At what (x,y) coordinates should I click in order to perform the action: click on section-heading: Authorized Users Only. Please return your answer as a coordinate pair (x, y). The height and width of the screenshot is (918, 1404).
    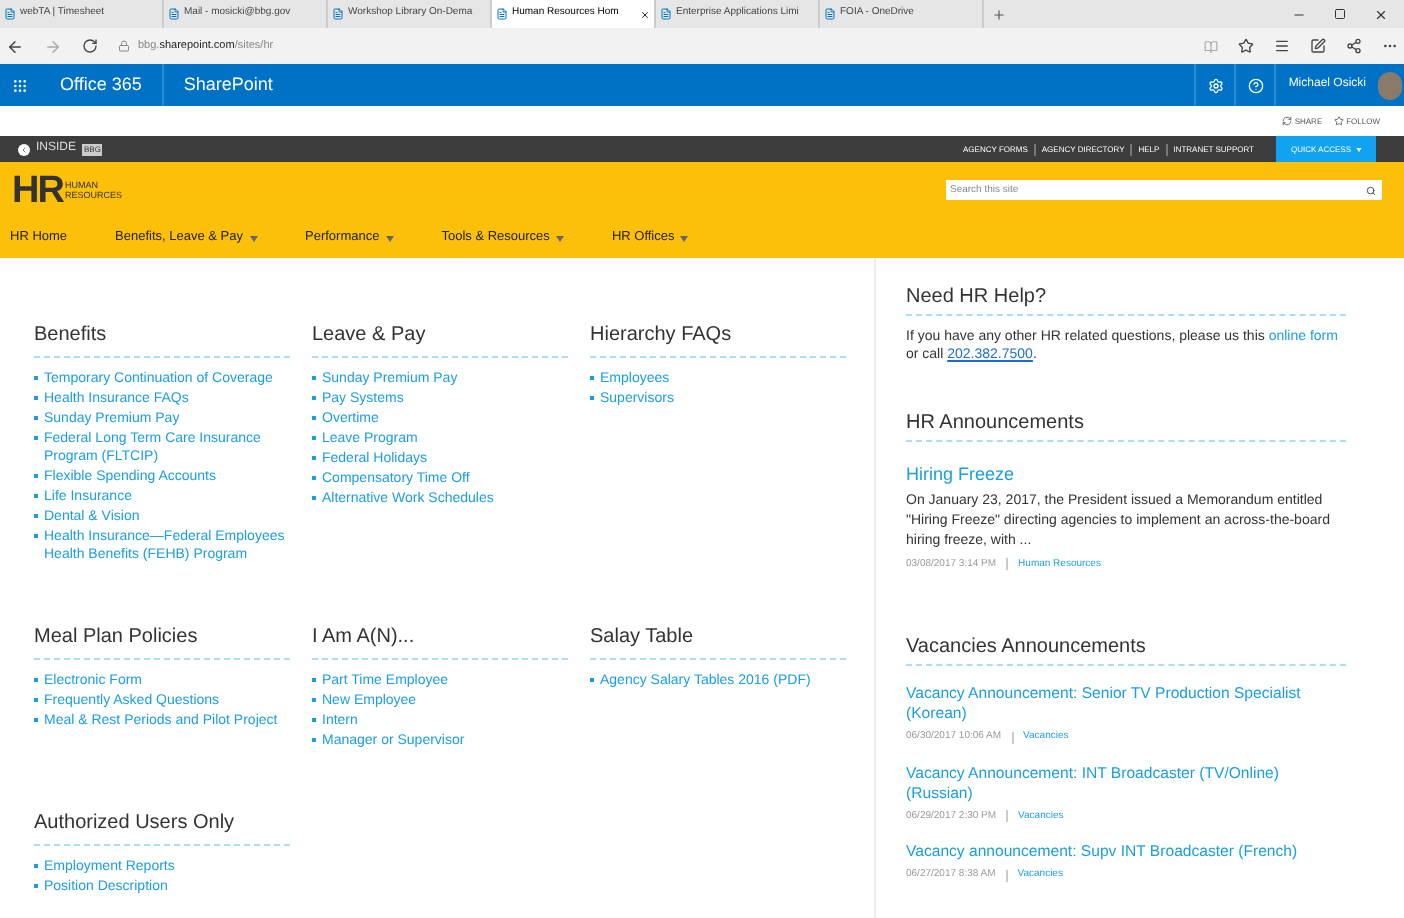
    Looking at the image, I should click on (162, 827).